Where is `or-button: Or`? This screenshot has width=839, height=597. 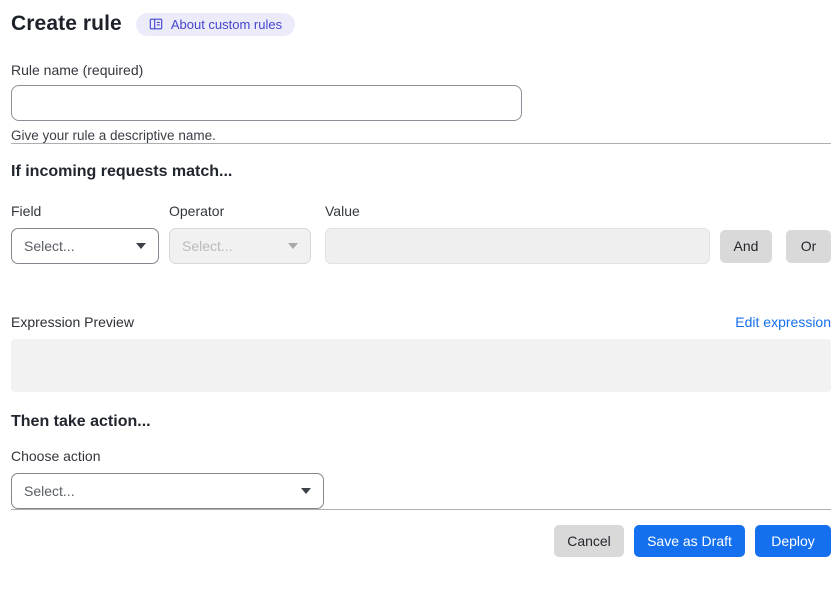
or-button: Or is located at coordinates (808, 246).